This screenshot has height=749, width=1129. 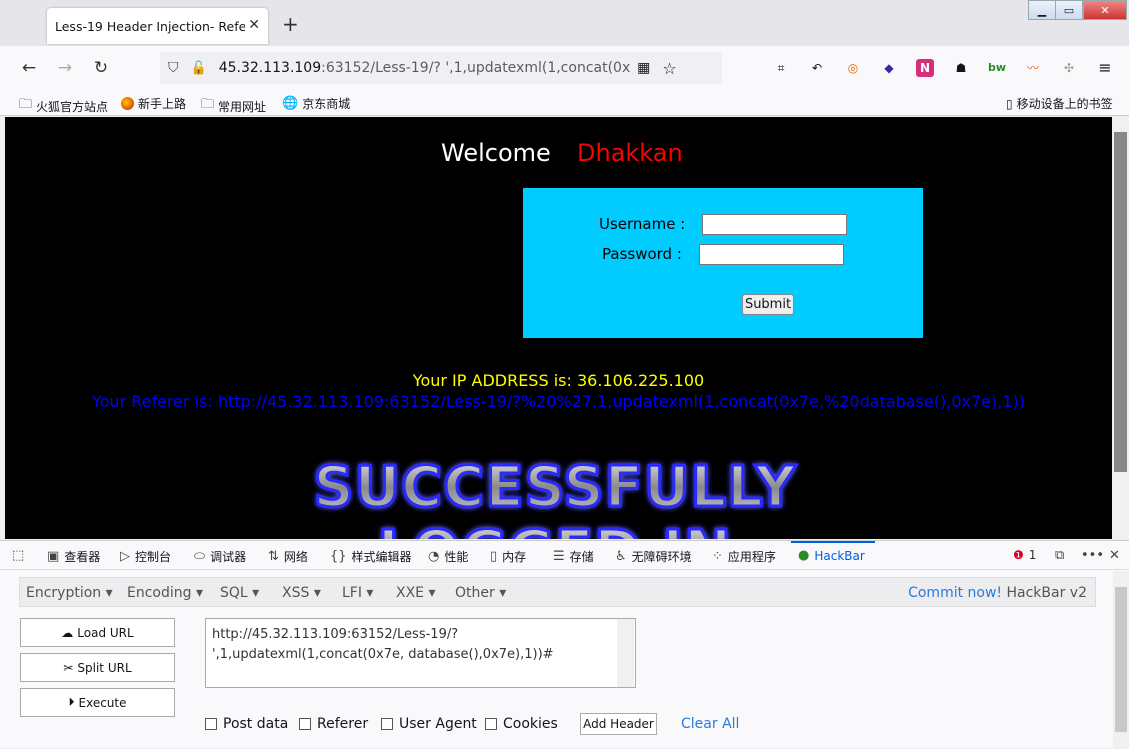 I want to click on login-form: Username : Password : Submit, so click(x=723, y=263).